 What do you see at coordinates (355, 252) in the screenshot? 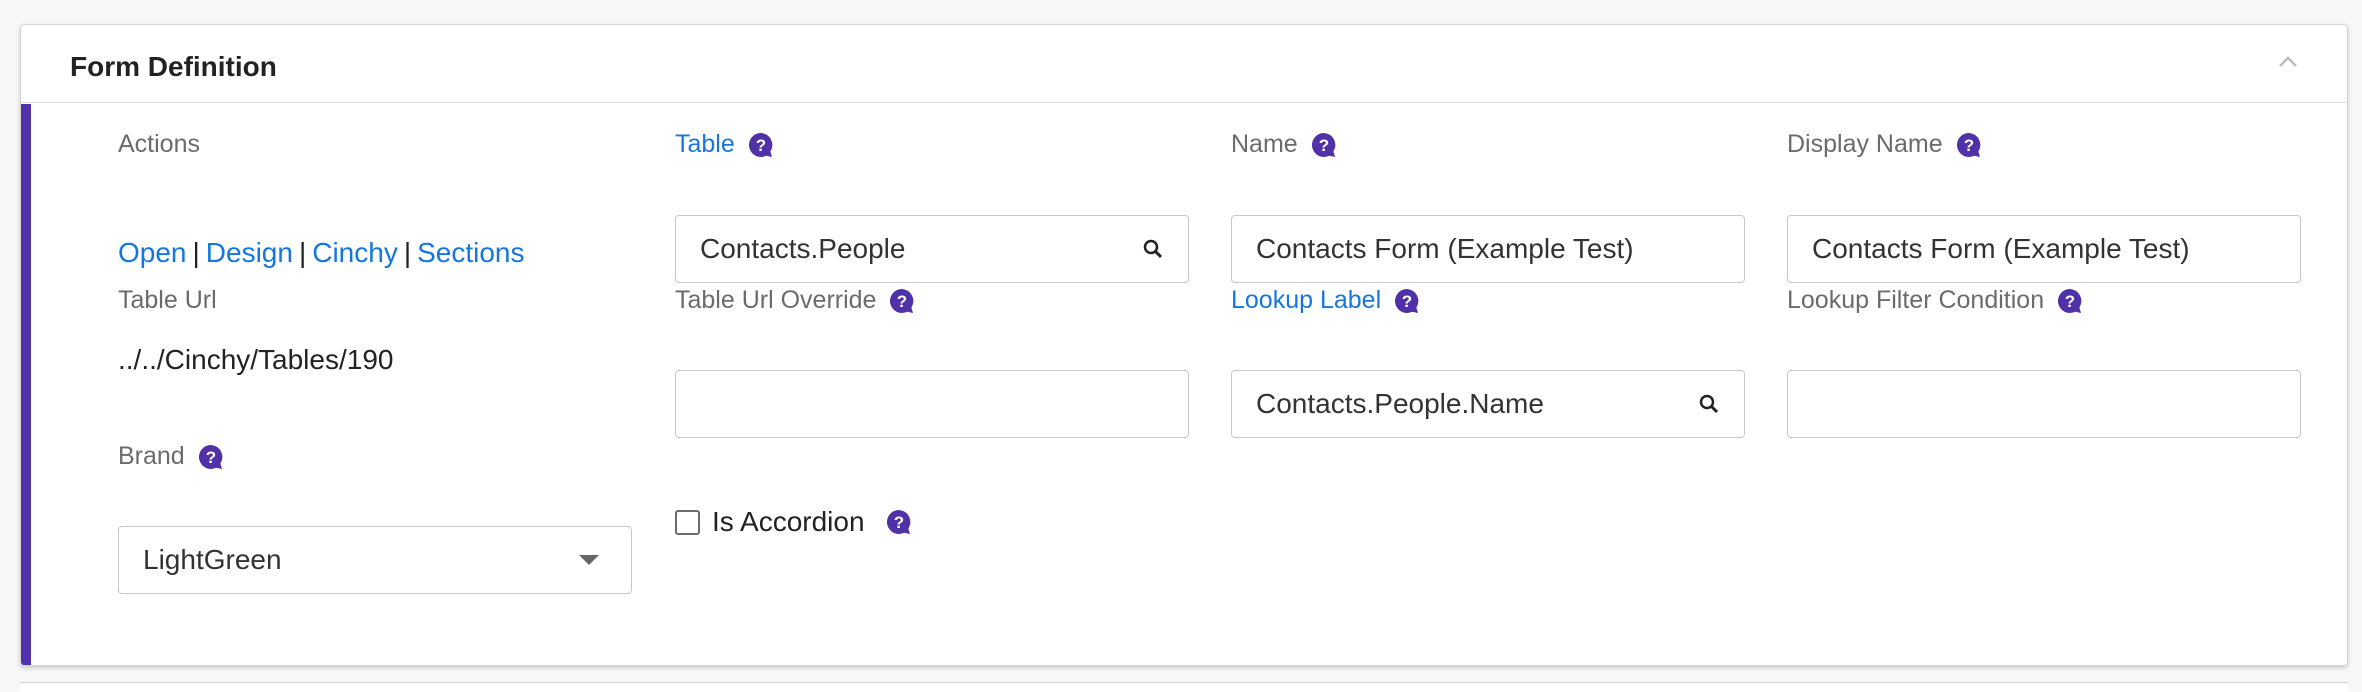
I see `cinchy-link: Cinchy` at bounding box center [355, 252].